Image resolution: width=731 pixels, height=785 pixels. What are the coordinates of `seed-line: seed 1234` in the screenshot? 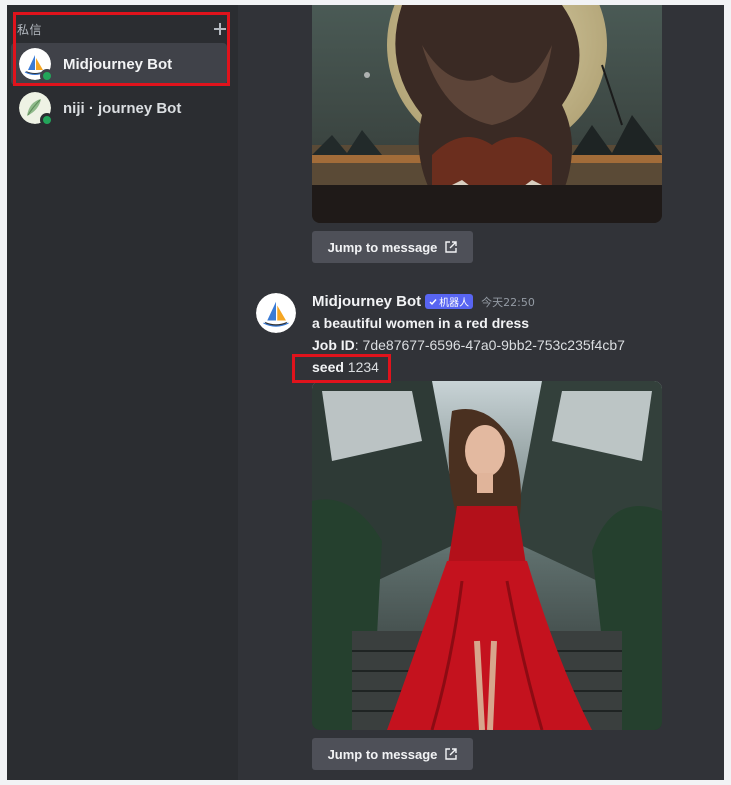 It's located at (345, 367).